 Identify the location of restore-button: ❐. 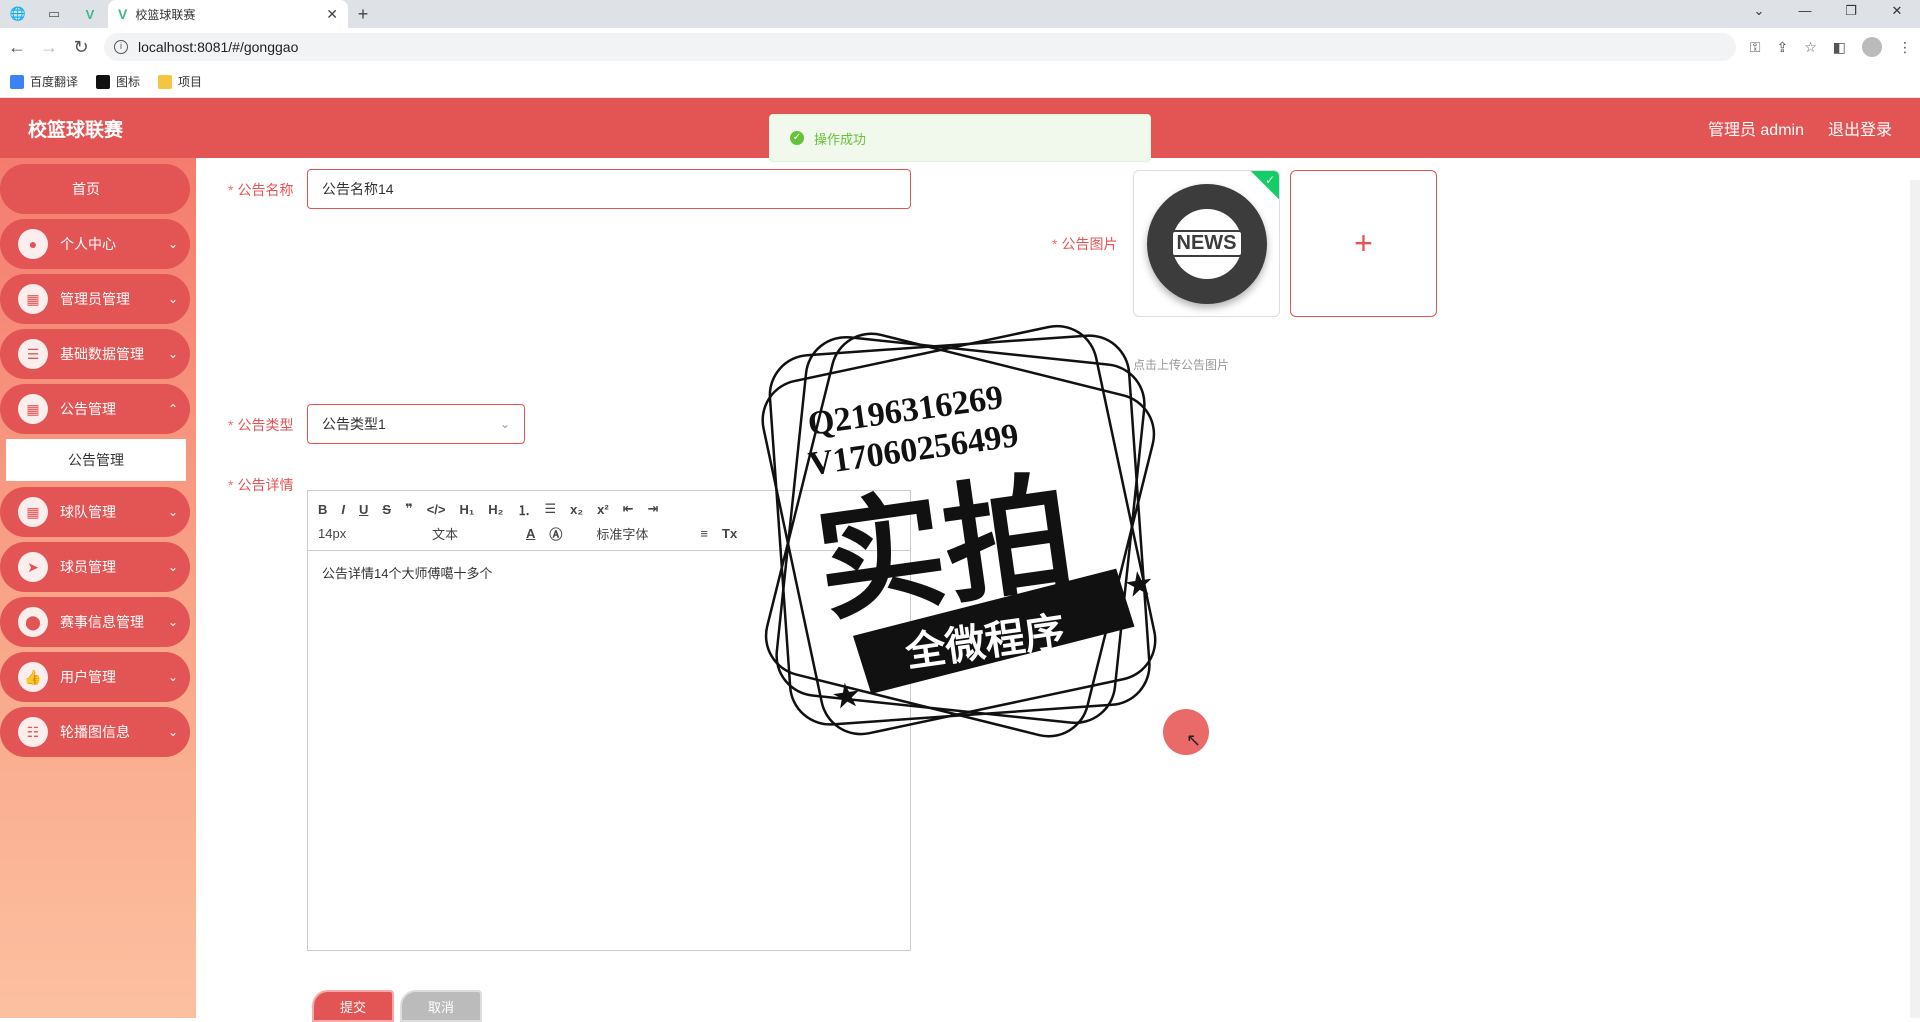
(1851, 12).